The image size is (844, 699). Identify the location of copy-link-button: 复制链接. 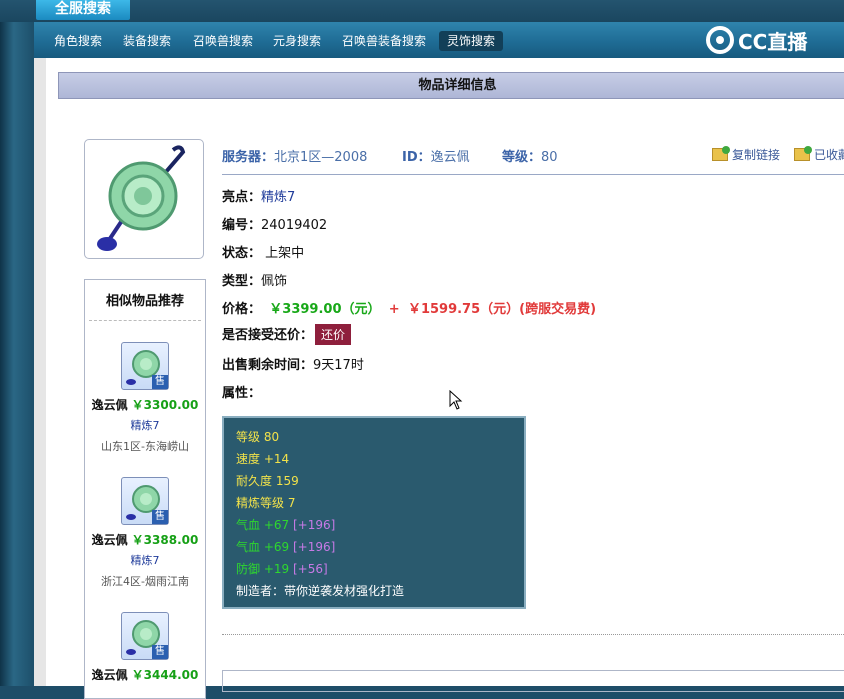
(746, 154).